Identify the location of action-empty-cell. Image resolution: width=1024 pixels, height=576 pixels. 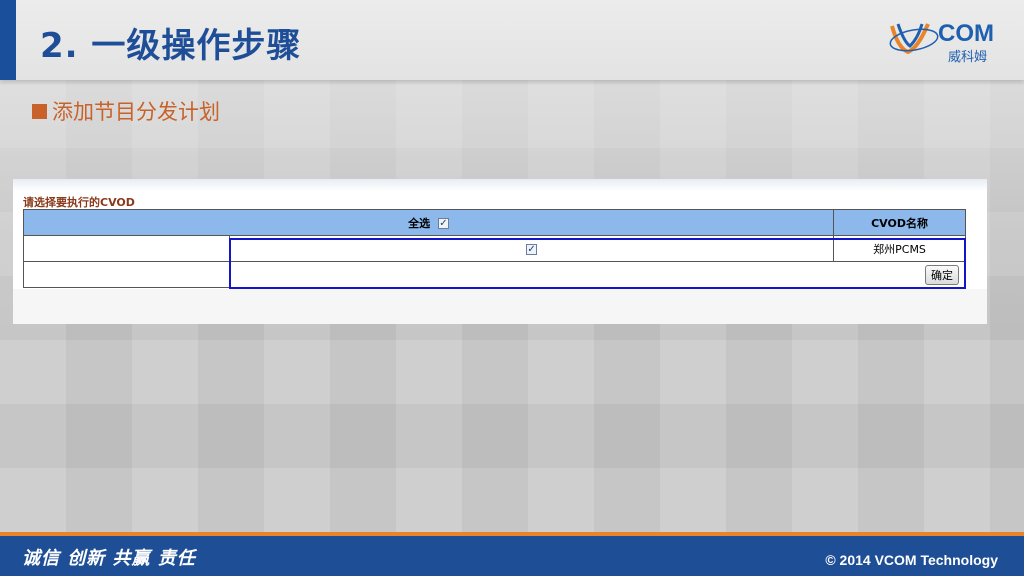
(126, 274).